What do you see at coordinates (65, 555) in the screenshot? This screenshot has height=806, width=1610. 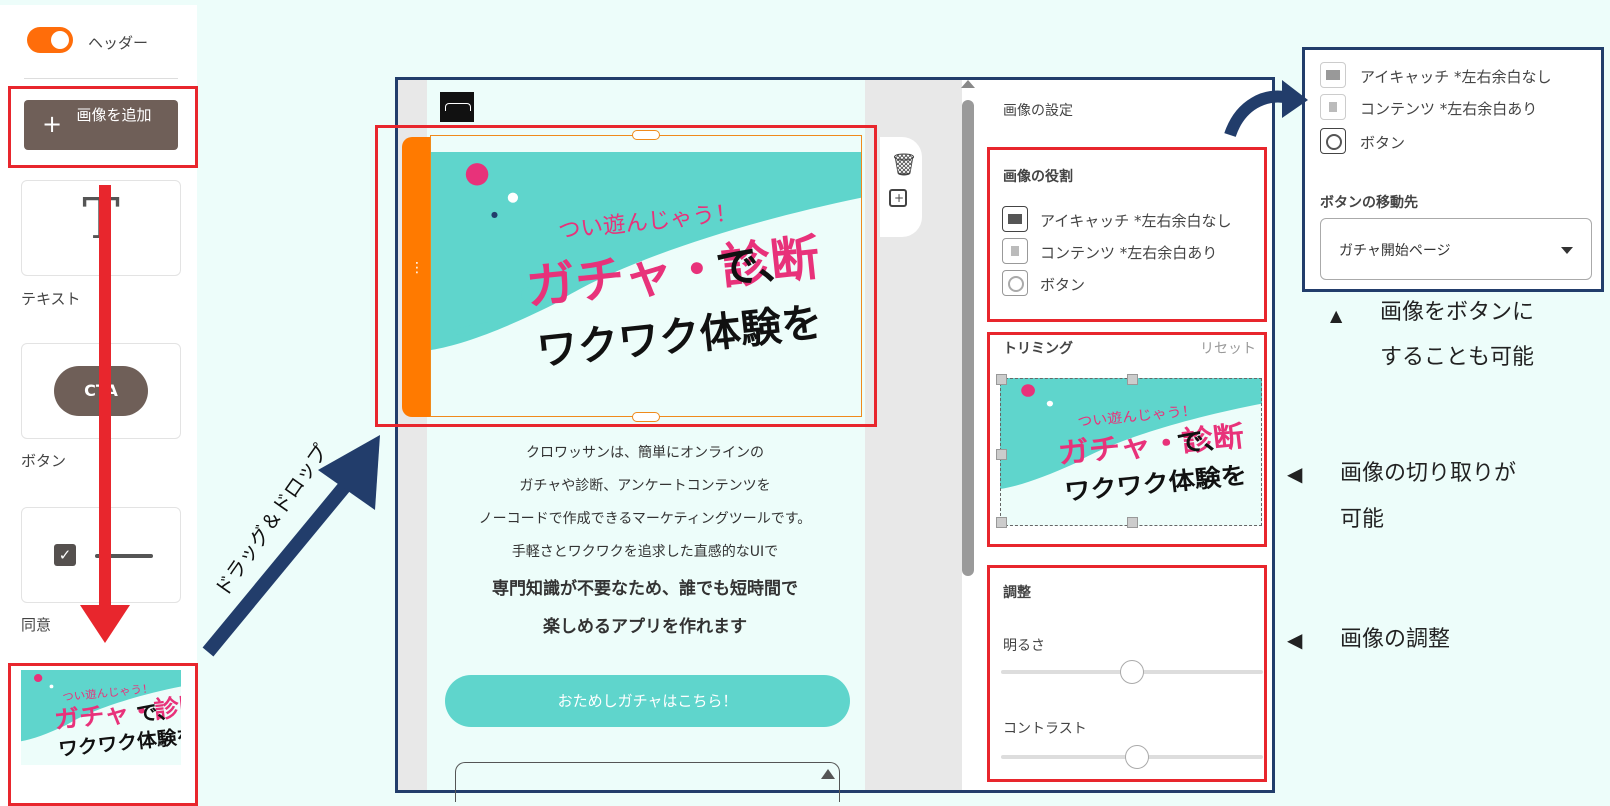 I see `checkbox-icon: ✓` at bounding box center [65, 555].